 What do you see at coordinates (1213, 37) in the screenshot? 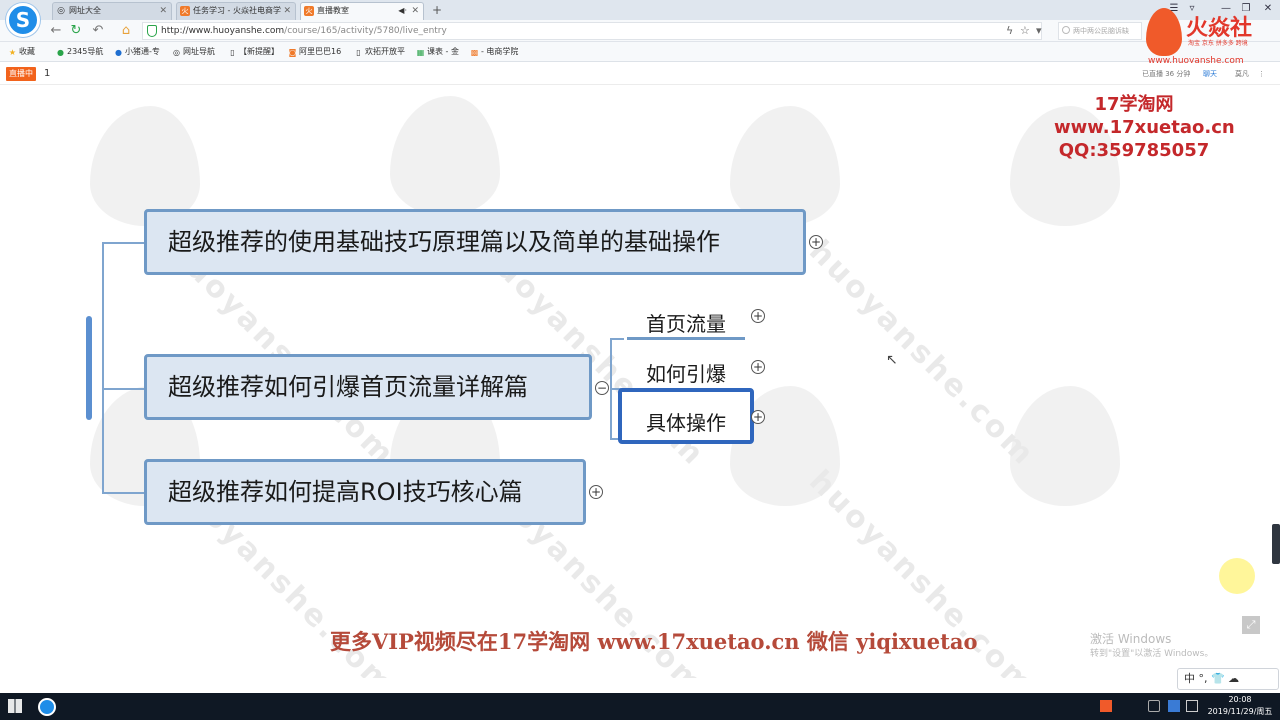
I see `huoyanshe-logo: 火焱社 淘宝 京东 拼多多 跨境 www.huoyanshe.com` at bounding box center [1213, 37].